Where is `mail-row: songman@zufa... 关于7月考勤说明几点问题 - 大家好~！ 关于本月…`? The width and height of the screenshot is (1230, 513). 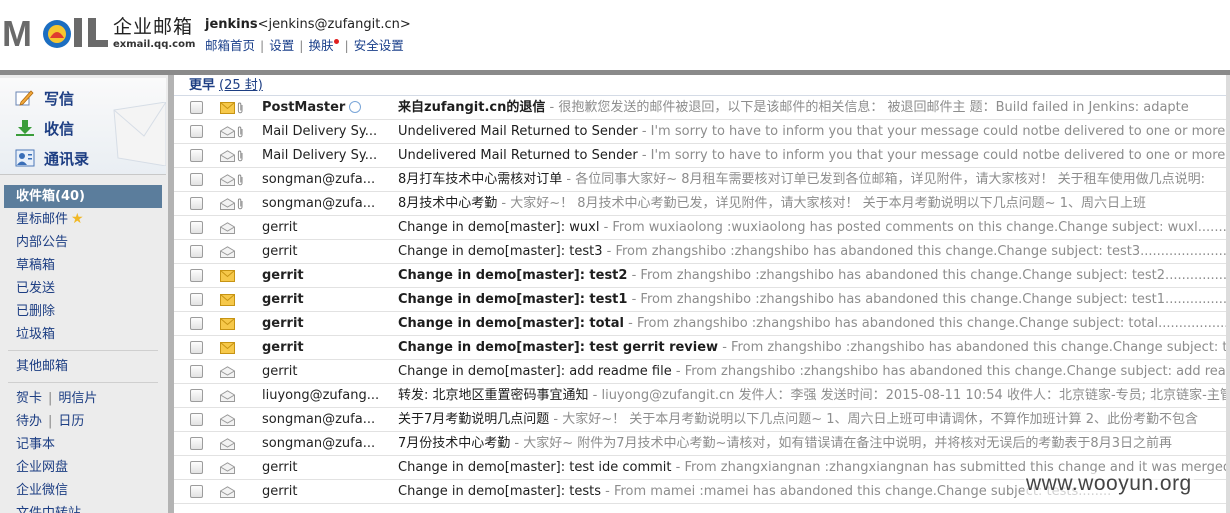
mail-row: songman@zufa... 关于7月考勤说明几点问题 - 大家好~！ 关于本月… is located at coordinates (700, 420).